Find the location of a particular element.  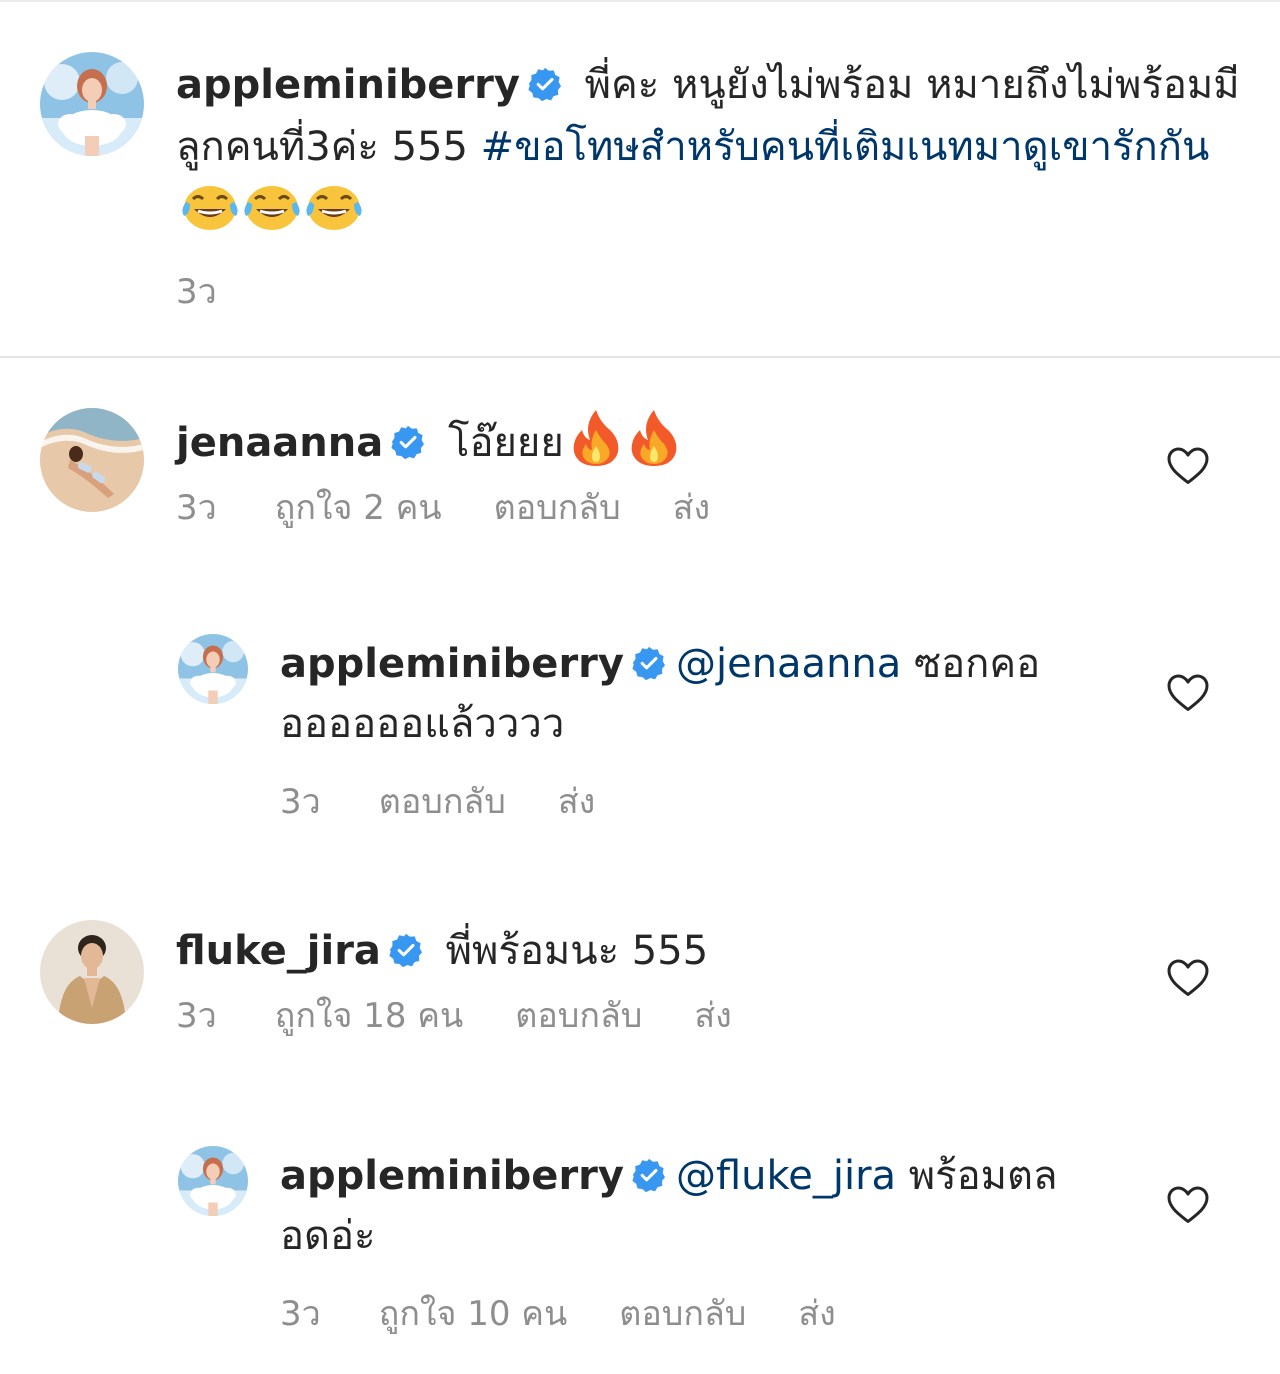

likes-count-button: ถูกใจ 10 คน is located at coordinates (473, 1314).